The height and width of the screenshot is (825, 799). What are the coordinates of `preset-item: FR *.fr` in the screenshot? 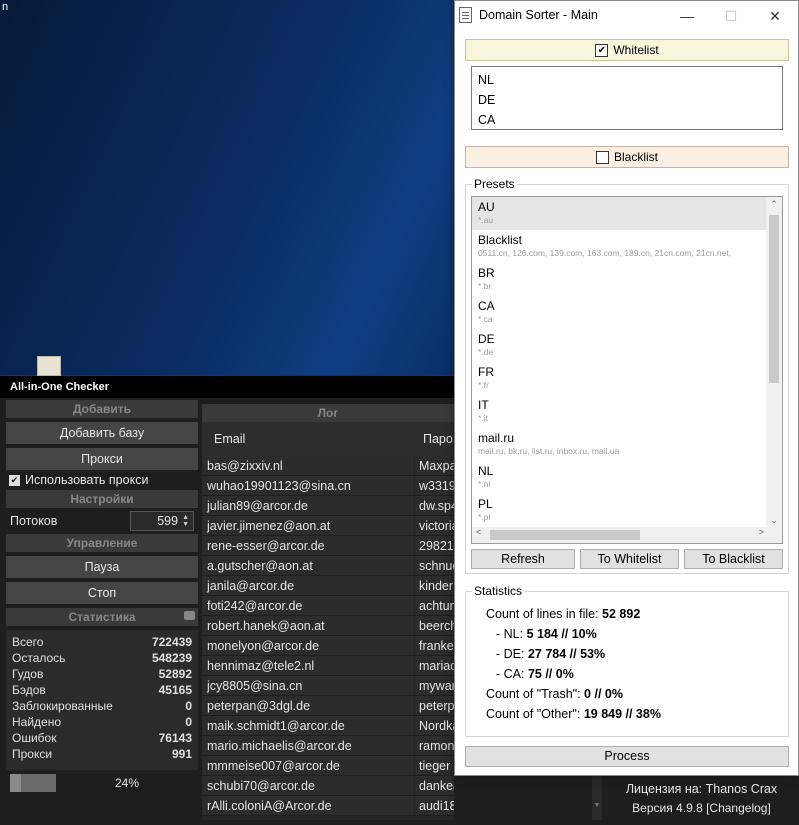 It's located at (627, 378).